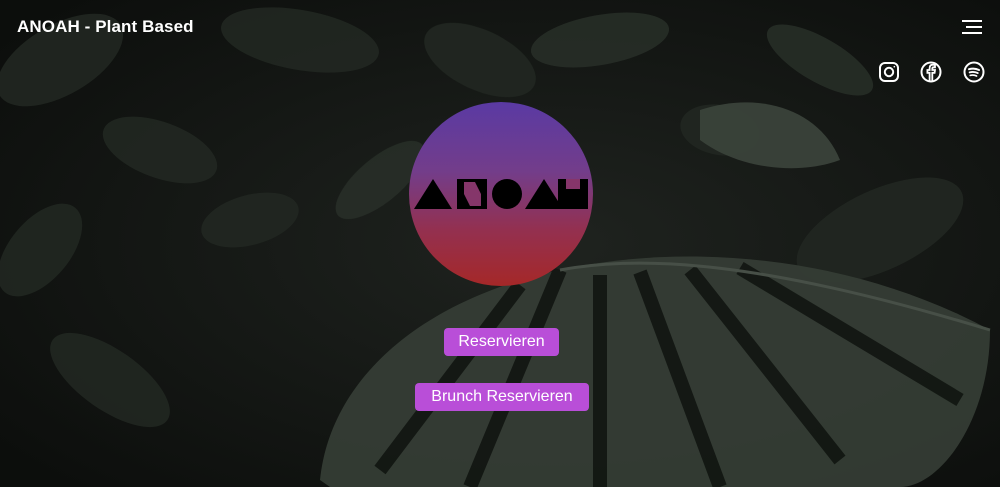  I want to click on hamburger-menu-icon, so click(973, 27).